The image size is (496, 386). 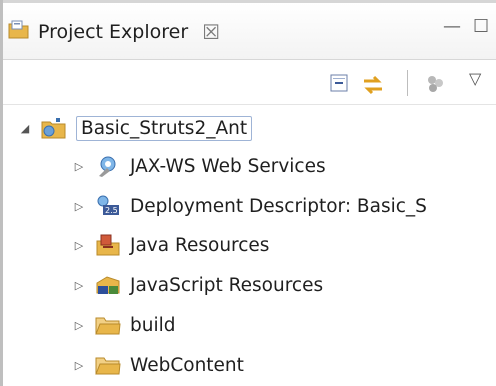 I want to click on javascript-resources-icon, so click(x=108, y=285).